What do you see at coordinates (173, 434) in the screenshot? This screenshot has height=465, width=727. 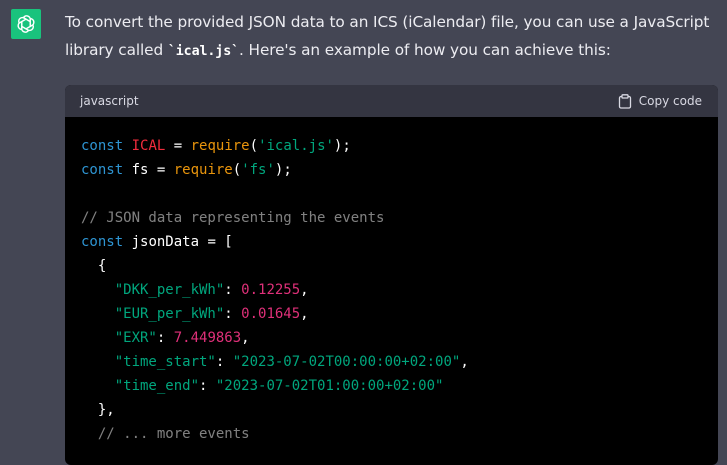 I see `code-token: // ... more events` at bounding box center [173, 434].